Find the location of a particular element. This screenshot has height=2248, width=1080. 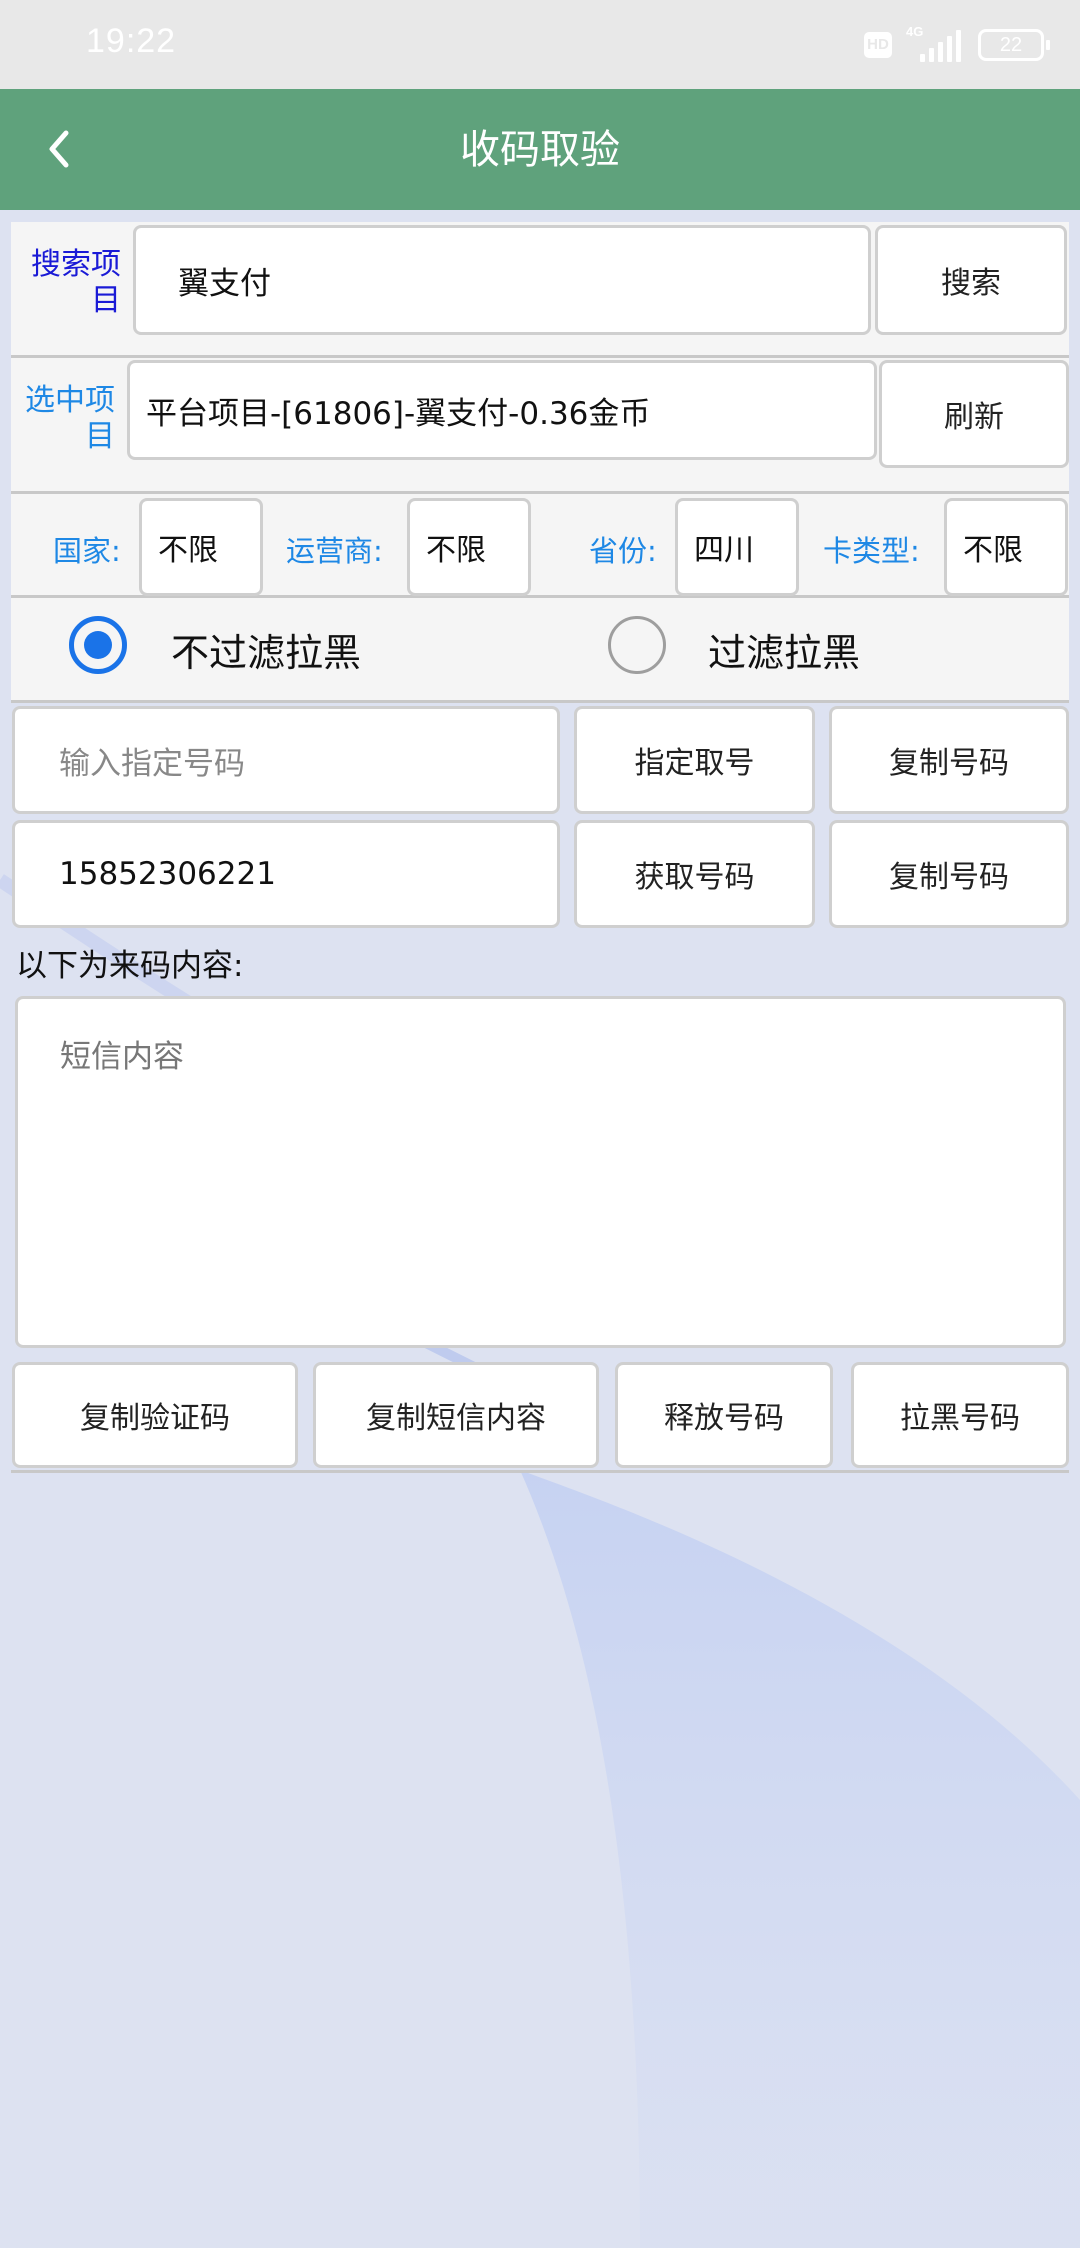

status-time: 19:22 is located at coordinates (131, 41).